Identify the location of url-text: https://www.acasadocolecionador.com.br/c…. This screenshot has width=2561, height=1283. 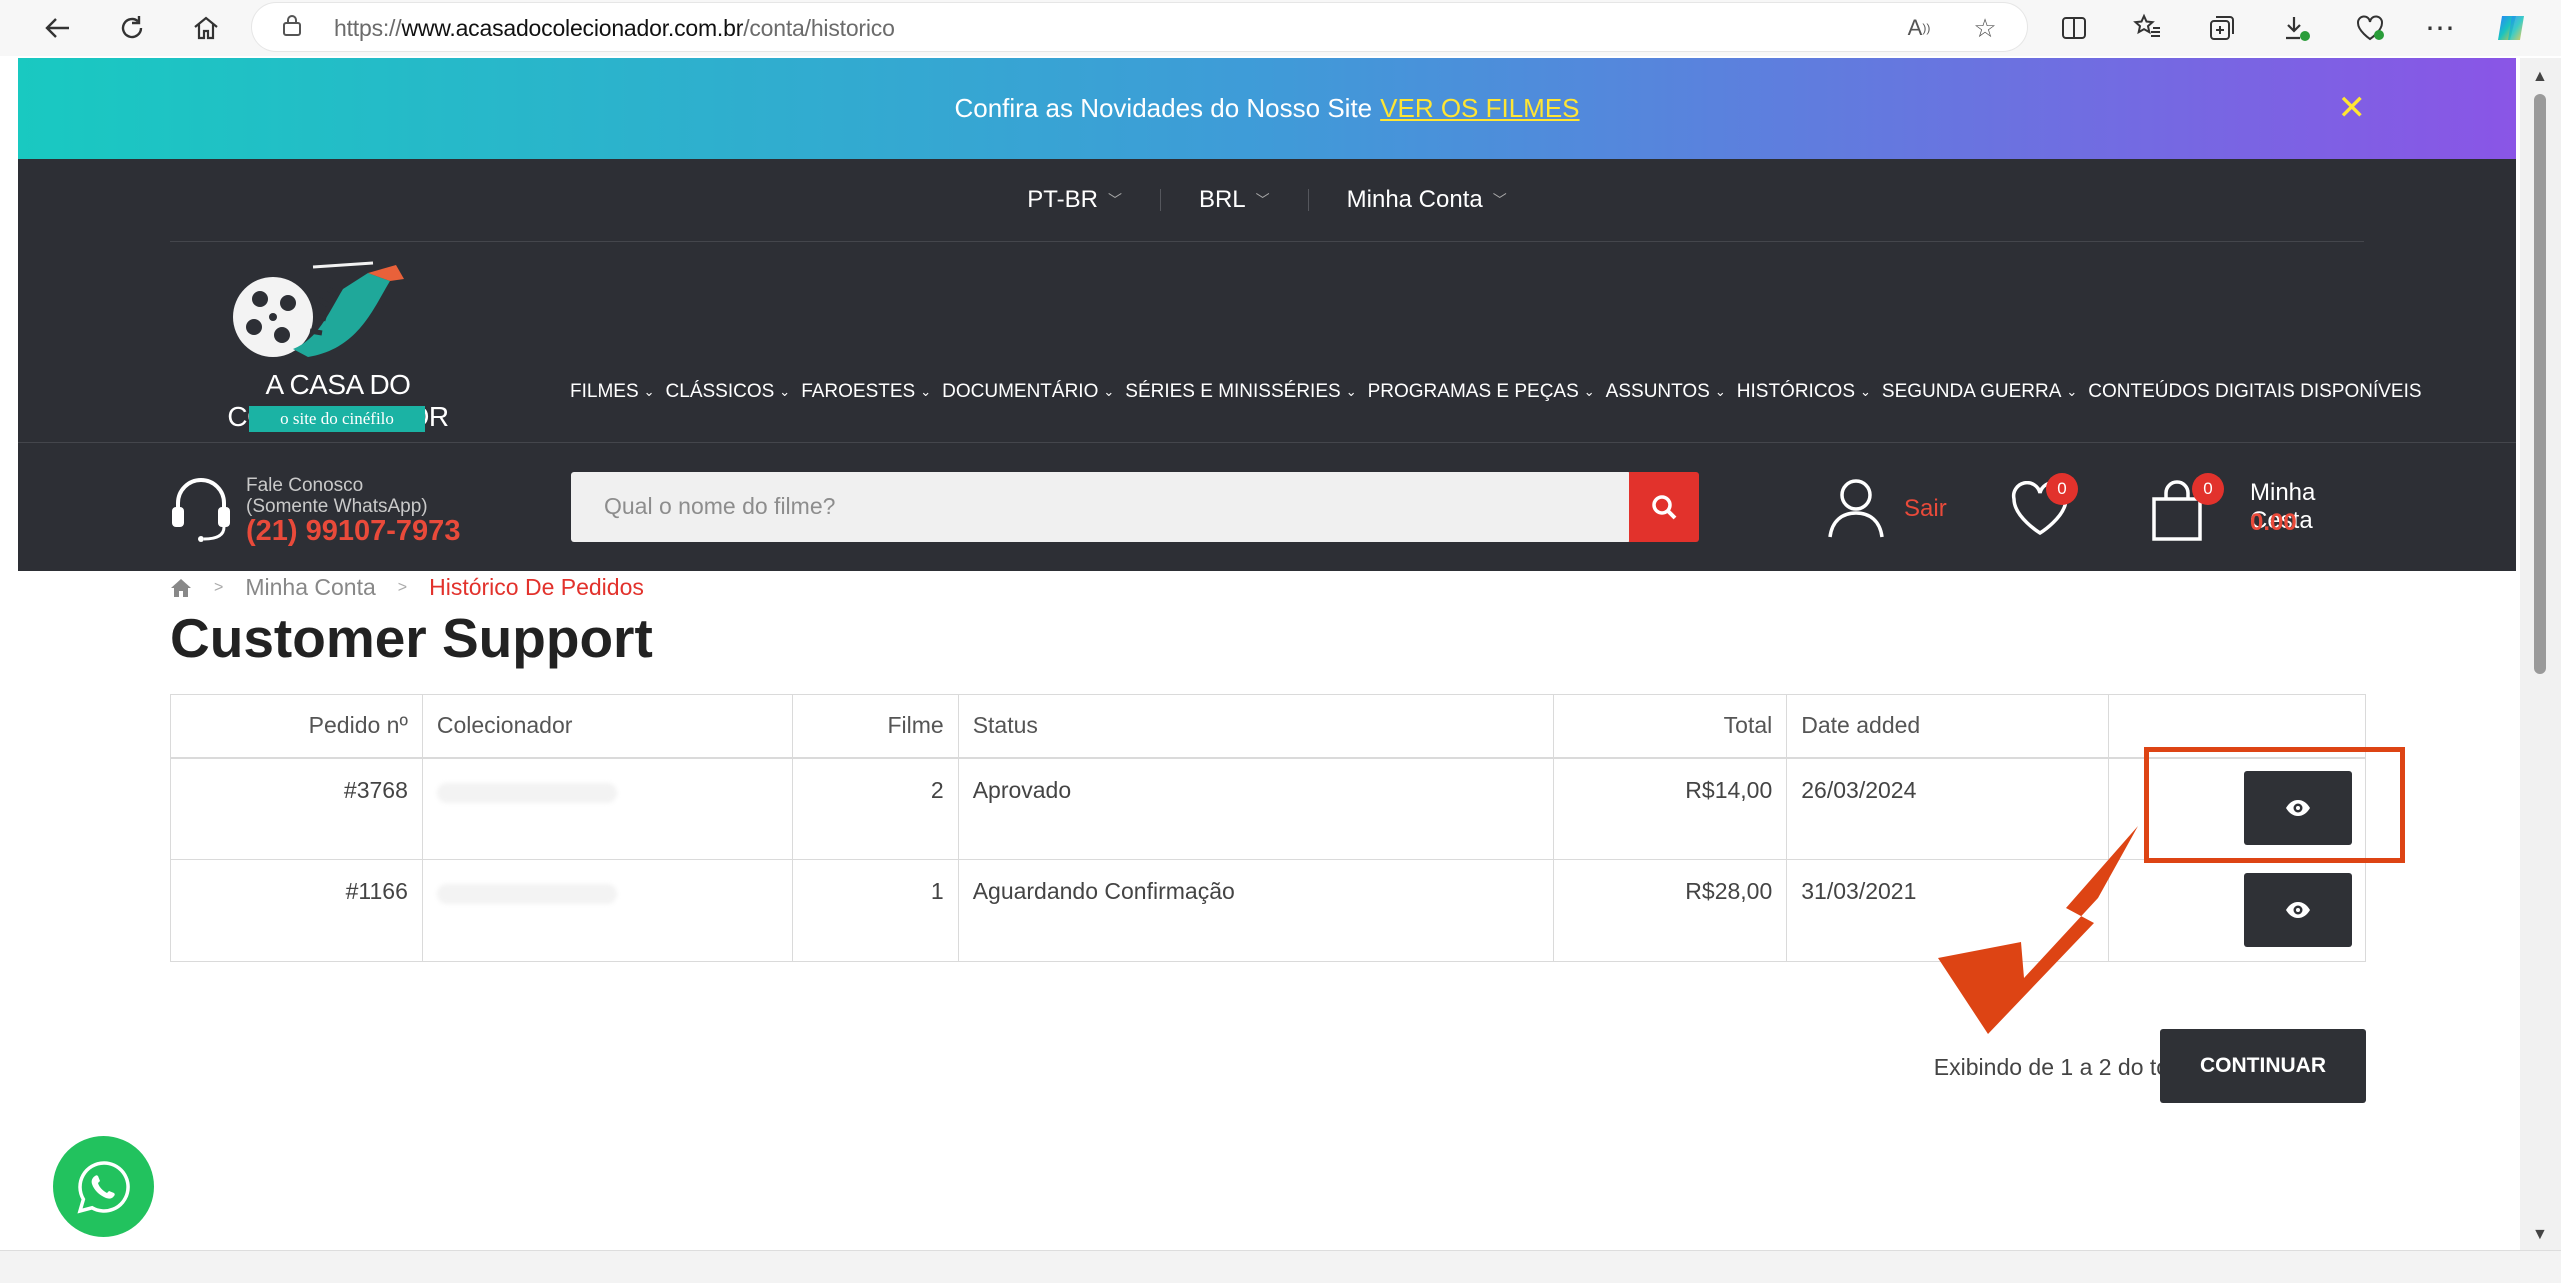
(614, 28).